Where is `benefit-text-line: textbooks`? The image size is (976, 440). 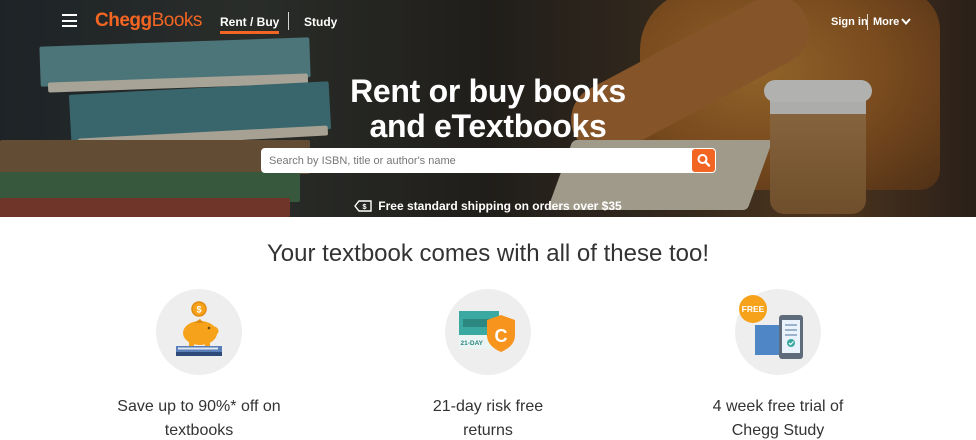 benefit-text-line: textbooks is located at coordinates (199, 430).